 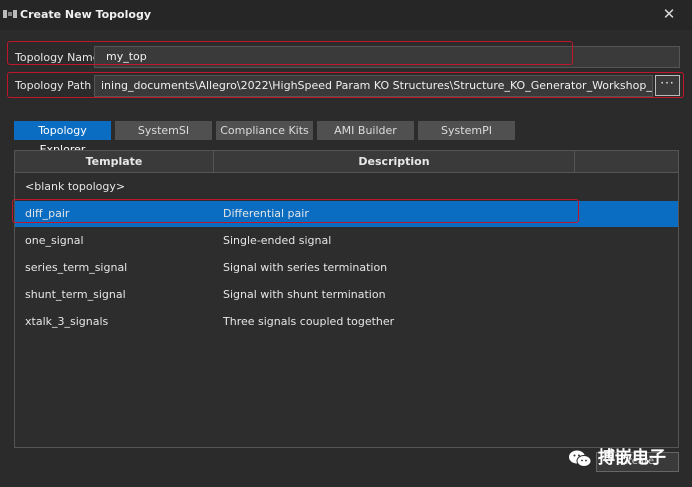 What do you see at coordinates (75, 294) in the screenshot?
I see `template-cell: shunt_term_signal` at bounding box center [75, 294].